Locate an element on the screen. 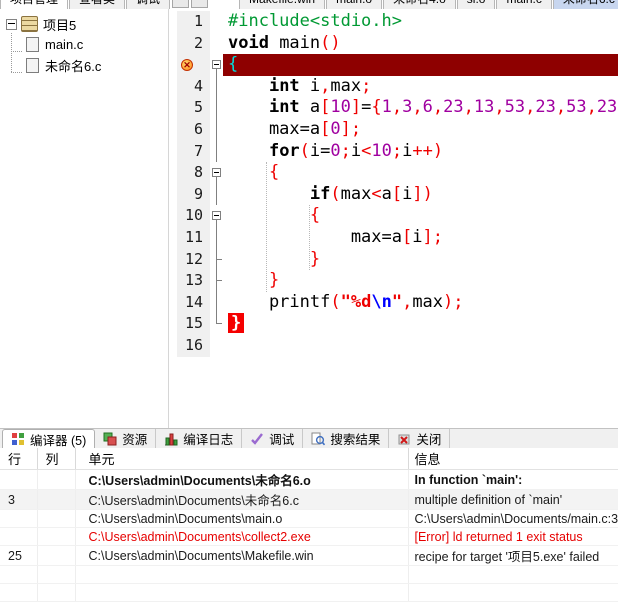 This screenshot has height=606, width=618. code-line-content: printf("%d\n",max); is located at coordinates (420, 303).